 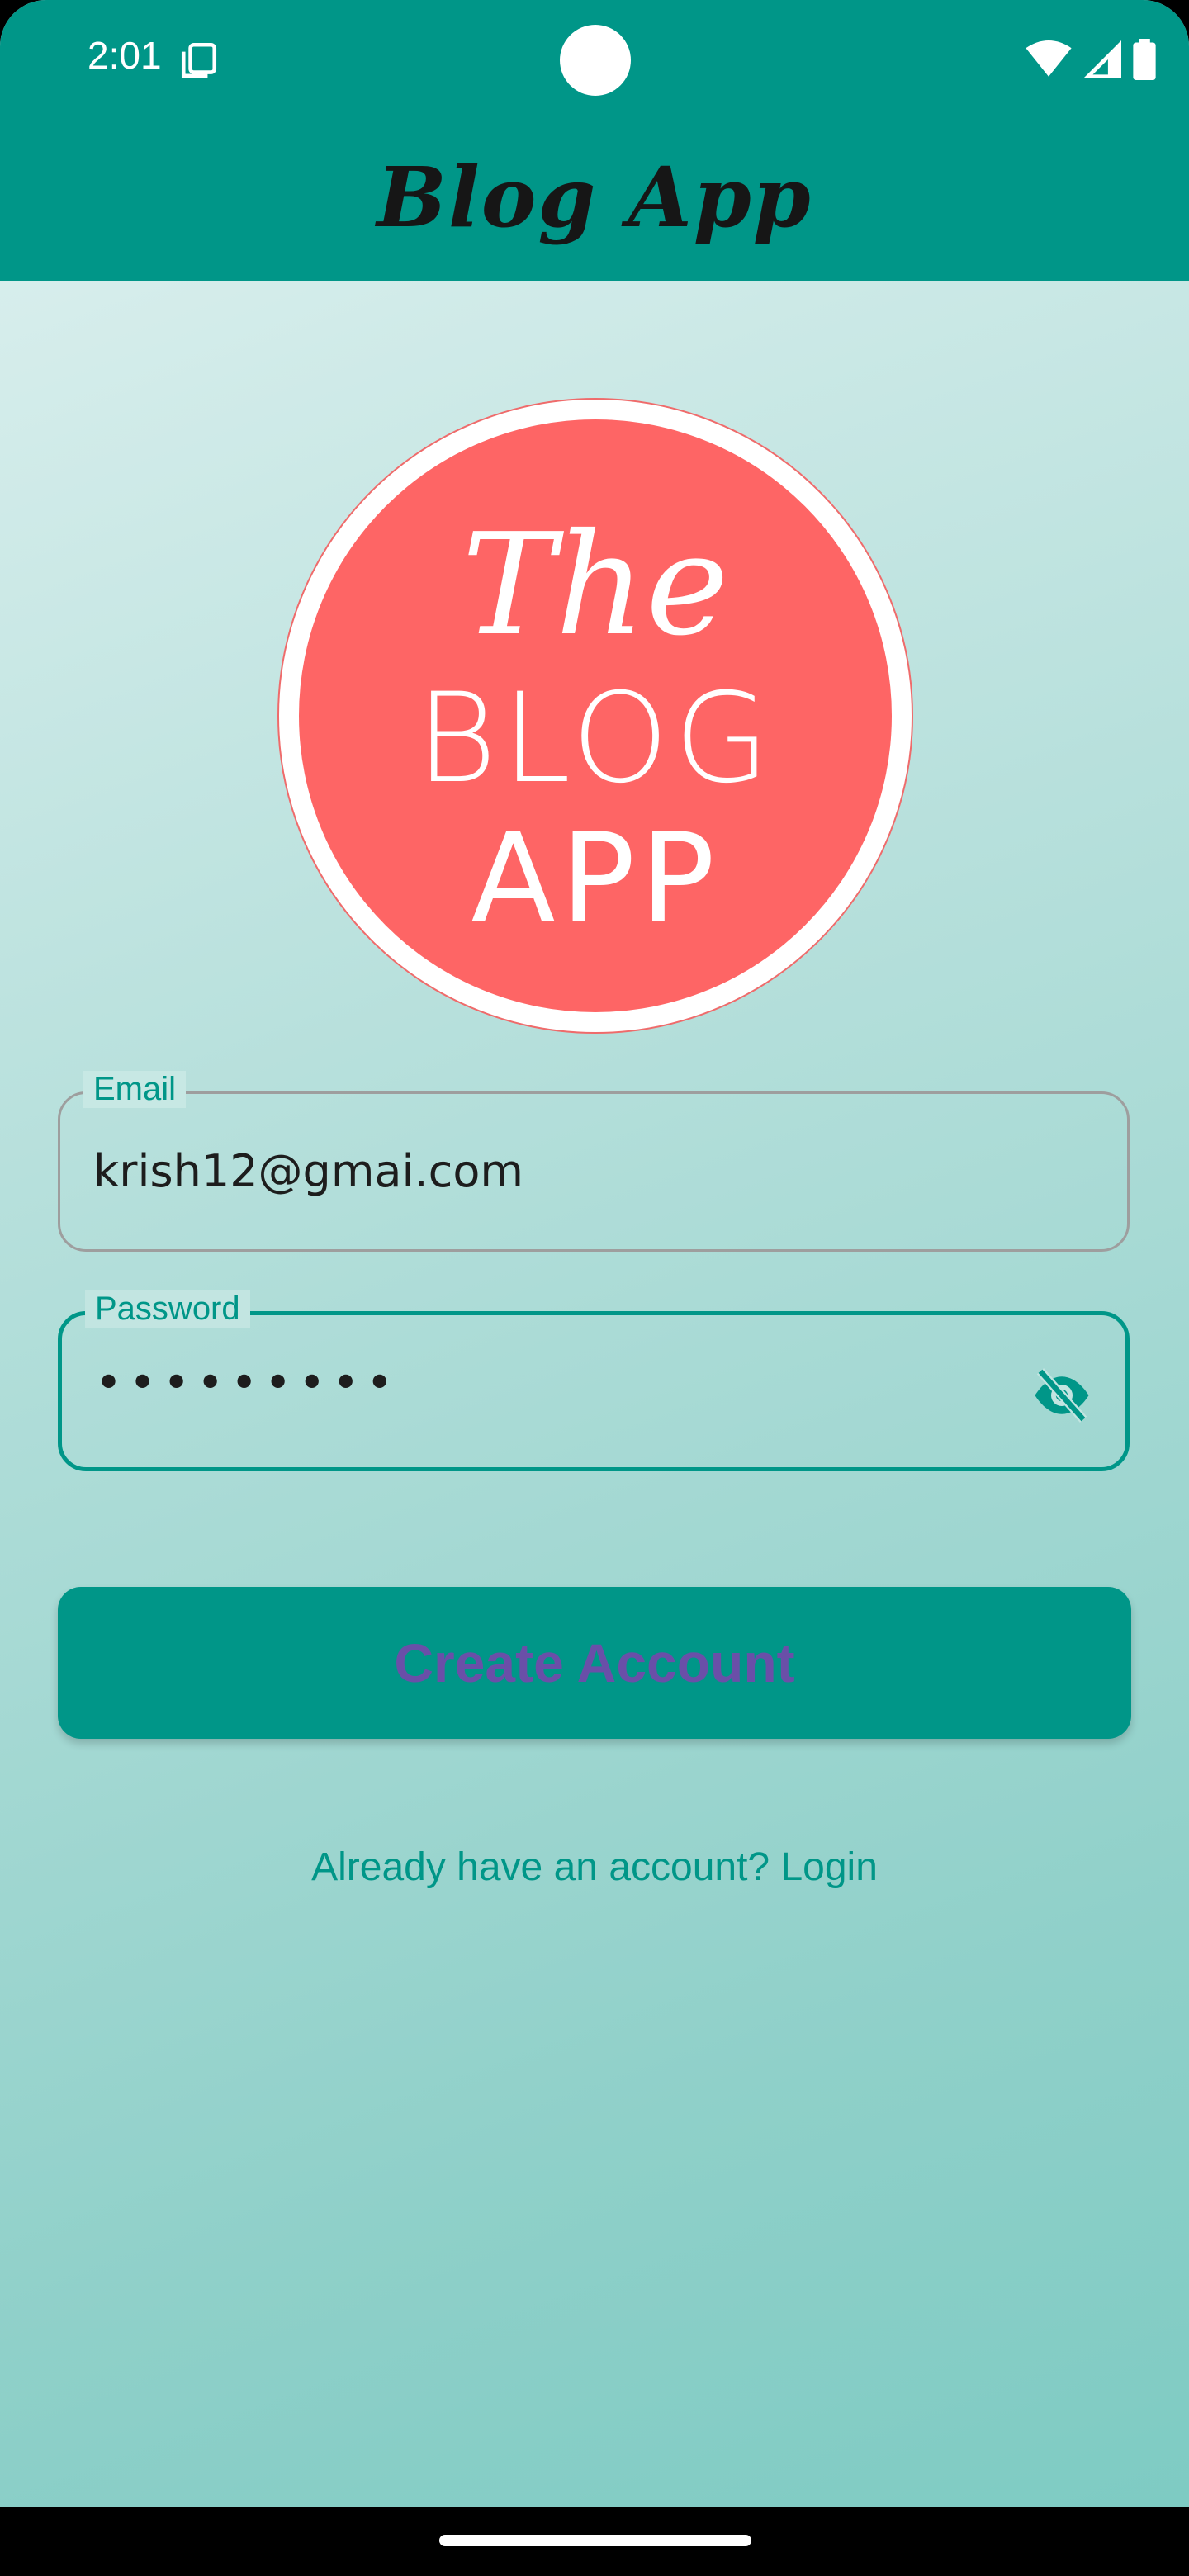 What do you see at coordinates (1049, 58) in the screenshot?
I see `wifi-icon` at bounding box center [1049, 58].